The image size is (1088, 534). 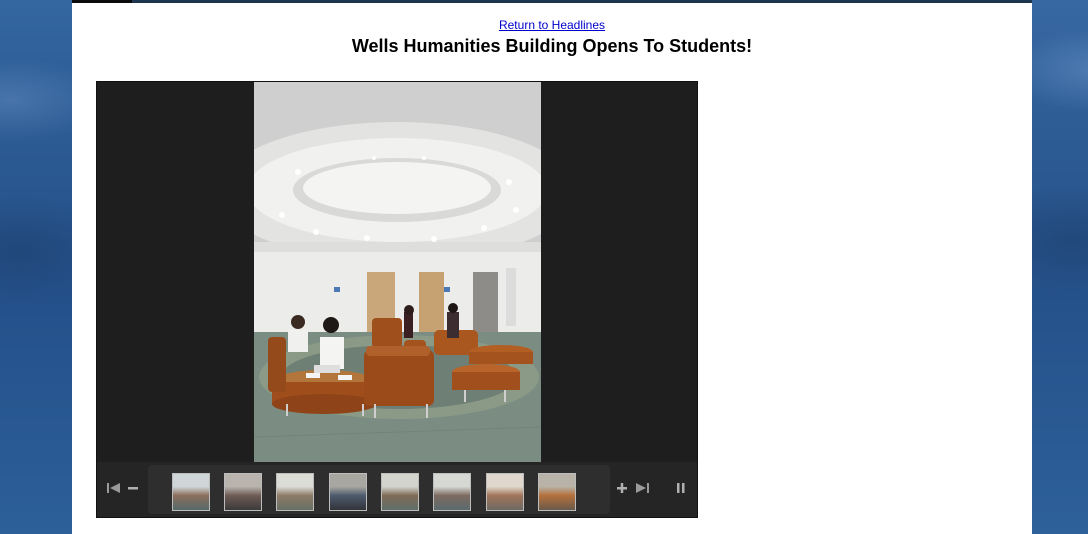 I want to click on return-to-headlines-link: Return to Headlines, so click(x=552, y=25).